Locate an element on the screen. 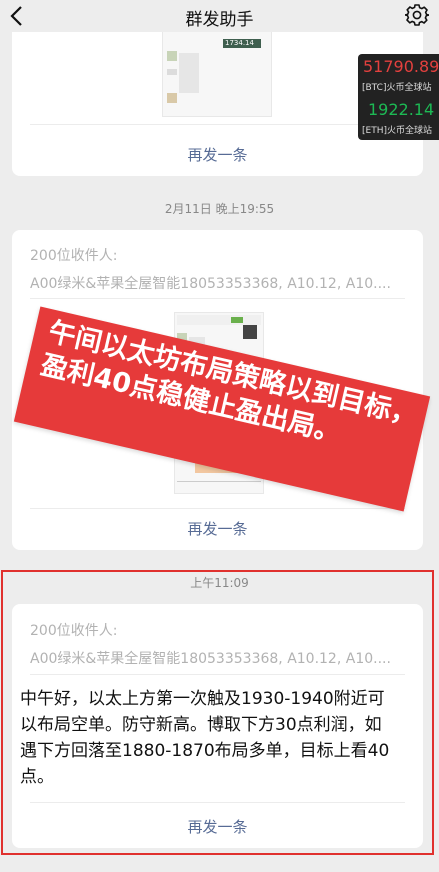 Image resolution: width=439 pixels, height=872 pixels. gear-icon is located at coordinates (417, 15).